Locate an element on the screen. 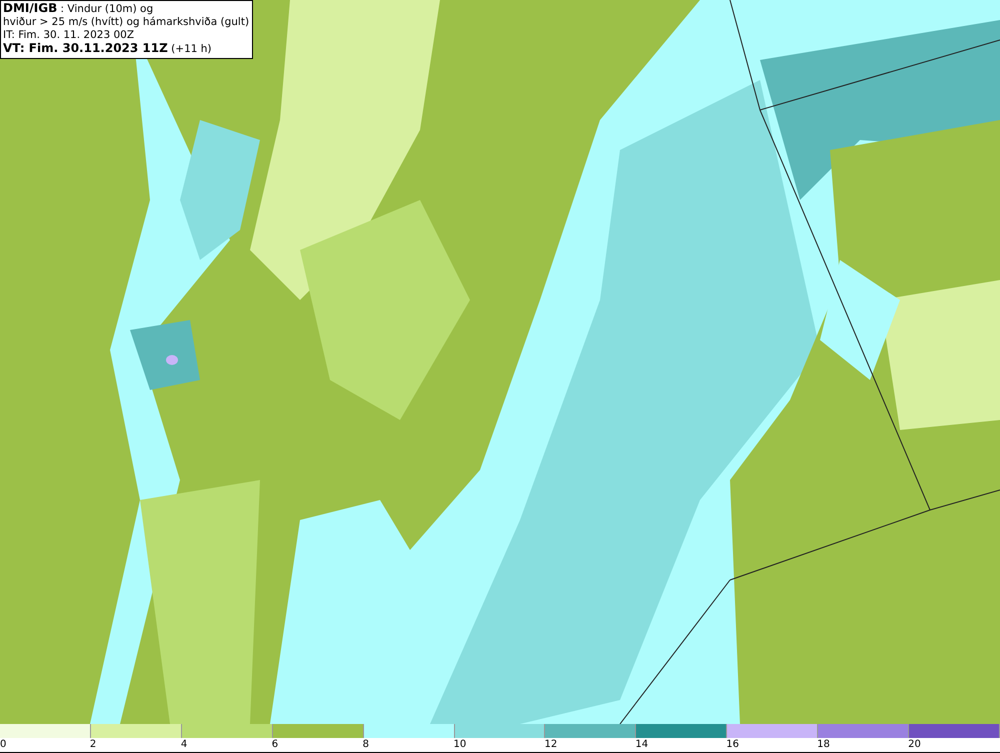 The height and width of the screenshot is (753, 1000). legend-label: 20 is located at coordinates (914, 744).